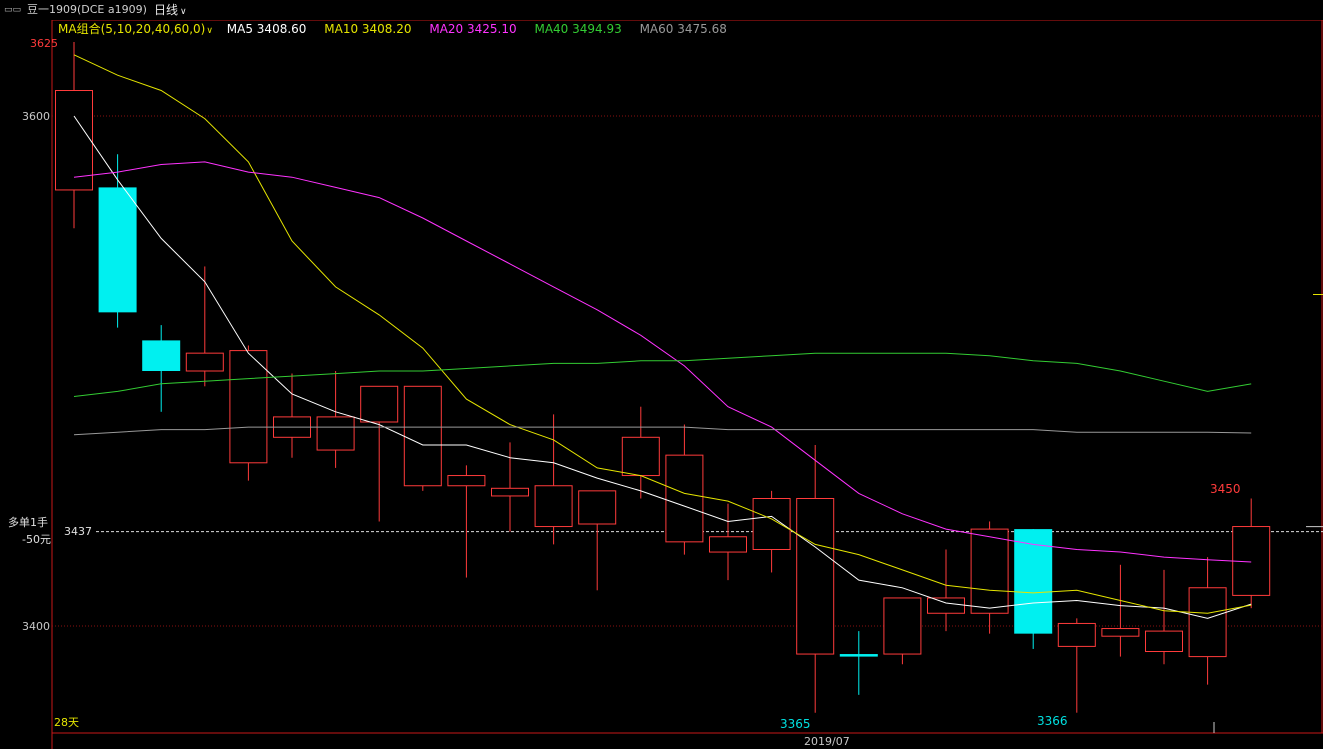  Describe the element at coordinates (36, 539) in the screenshot. I see `position-pnl-label: -50元` at that location.